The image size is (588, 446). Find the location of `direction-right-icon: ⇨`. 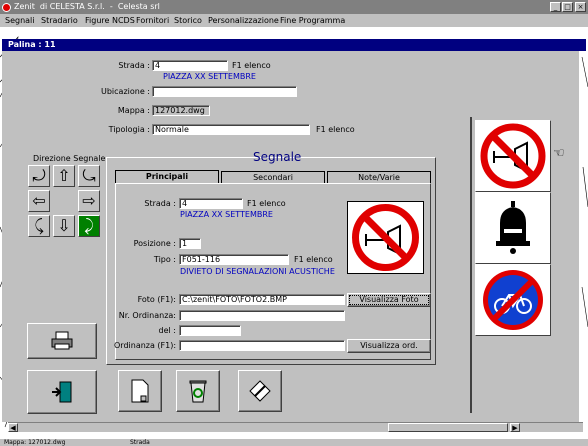

direction-right-icon: ⇨ is located at coordinates (89, 201).